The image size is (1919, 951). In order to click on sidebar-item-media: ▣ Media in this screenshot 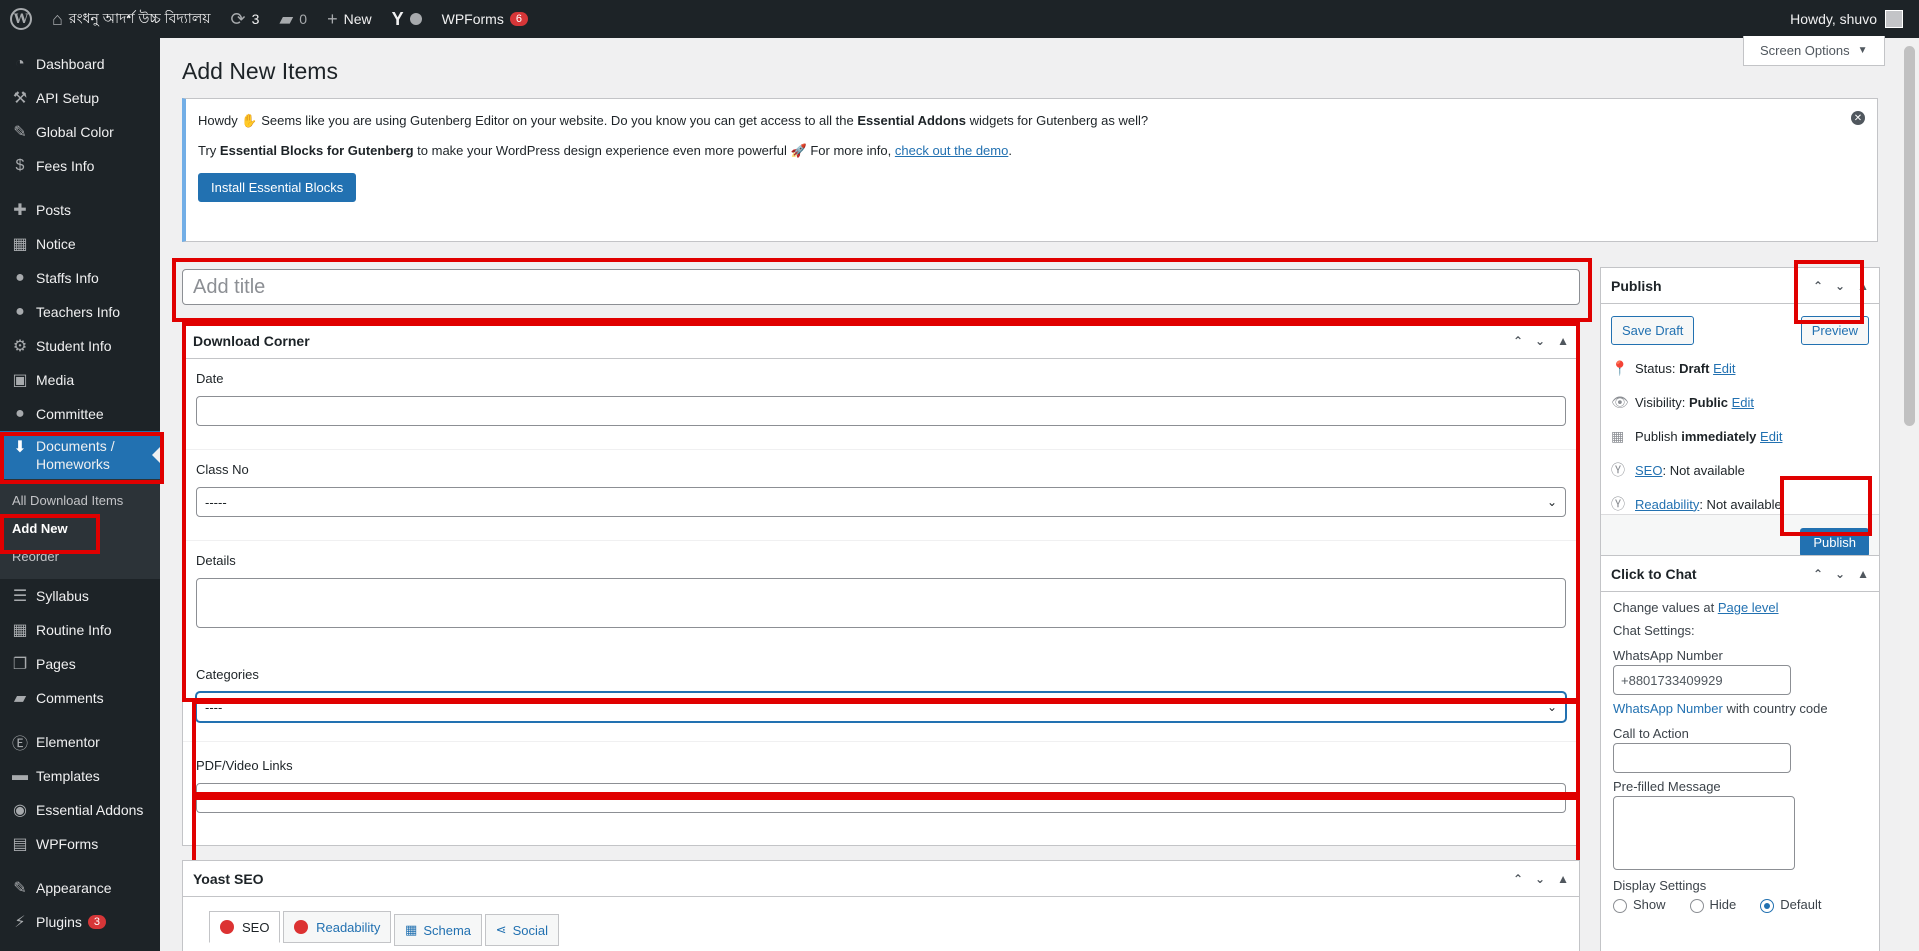, I will do `click(80, 380)`.